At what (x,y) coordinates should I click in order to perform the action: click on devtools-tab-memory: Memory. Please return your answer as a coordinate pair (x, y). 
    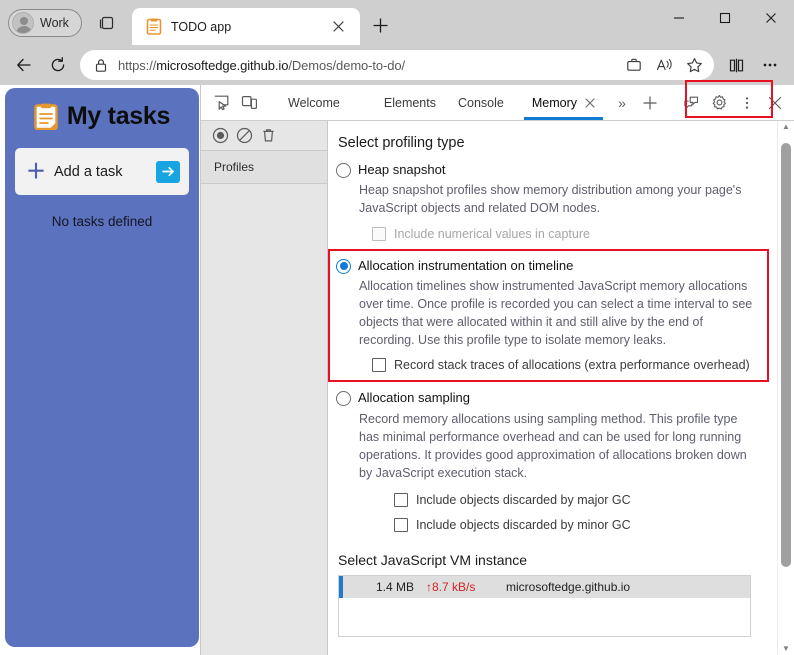
    Looking at the image, I should click on (563, 102).